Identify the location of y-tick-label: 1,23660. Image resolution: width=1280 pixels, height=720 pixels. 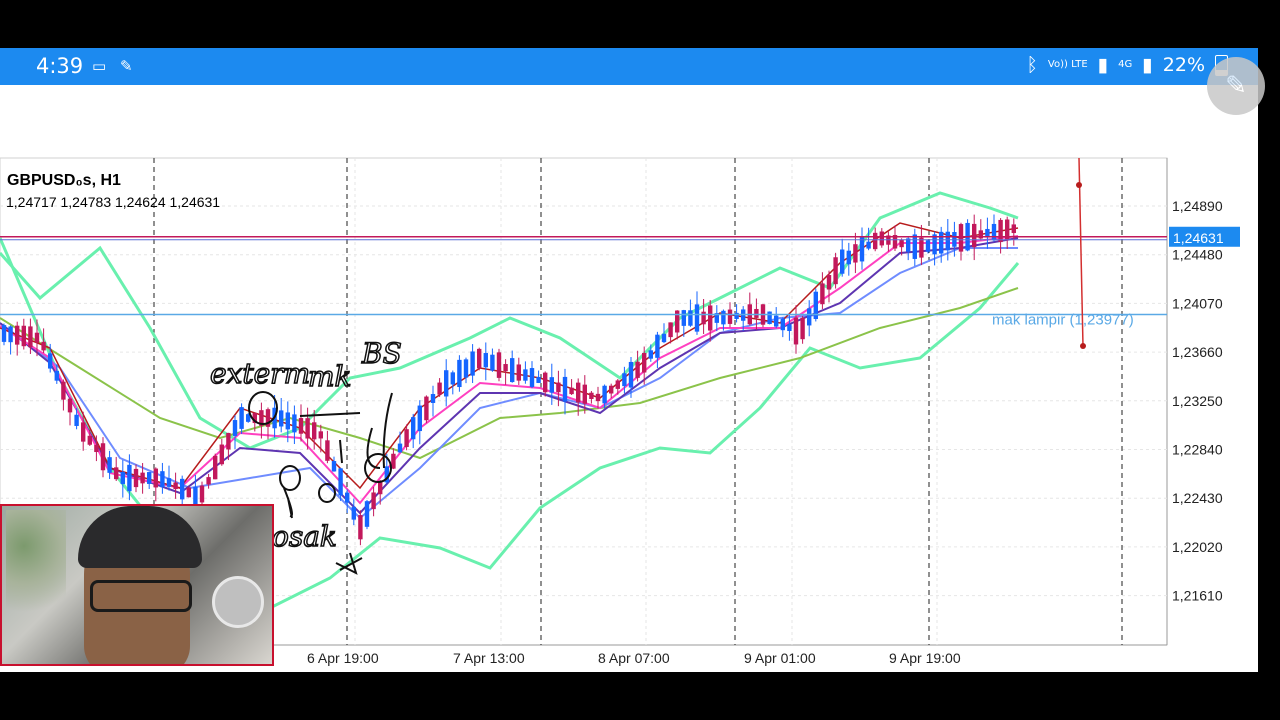
(1197, 352).